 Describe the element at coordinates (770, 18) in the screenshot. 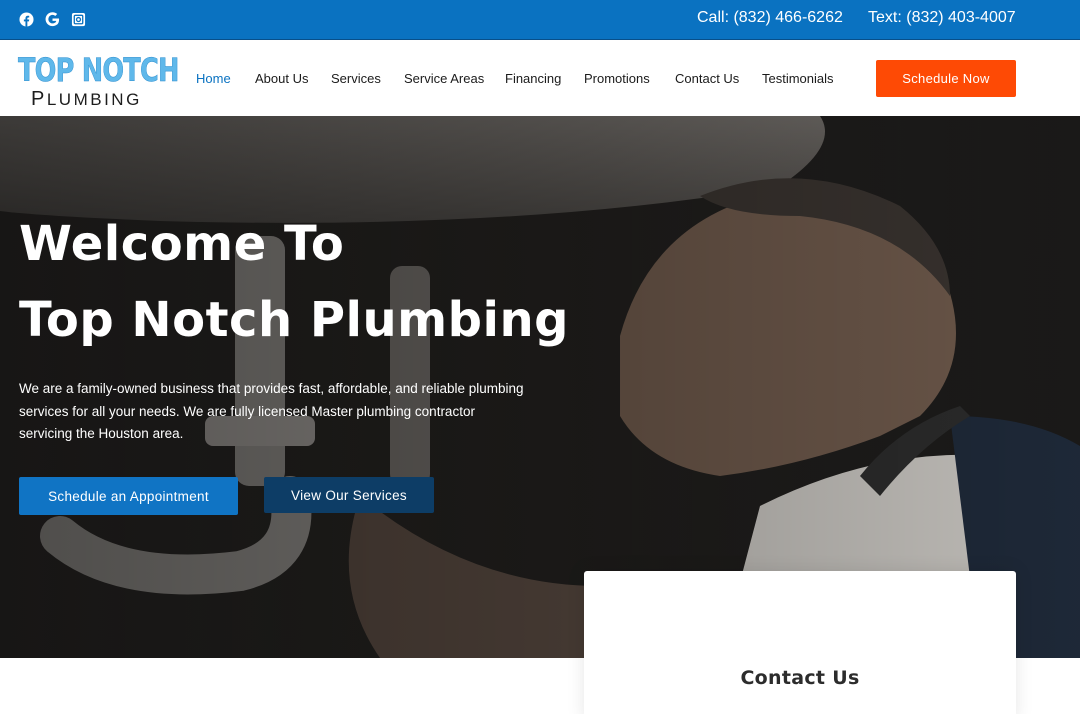

I see `call-phone-link: Call: (832) 466-6262` at that location.